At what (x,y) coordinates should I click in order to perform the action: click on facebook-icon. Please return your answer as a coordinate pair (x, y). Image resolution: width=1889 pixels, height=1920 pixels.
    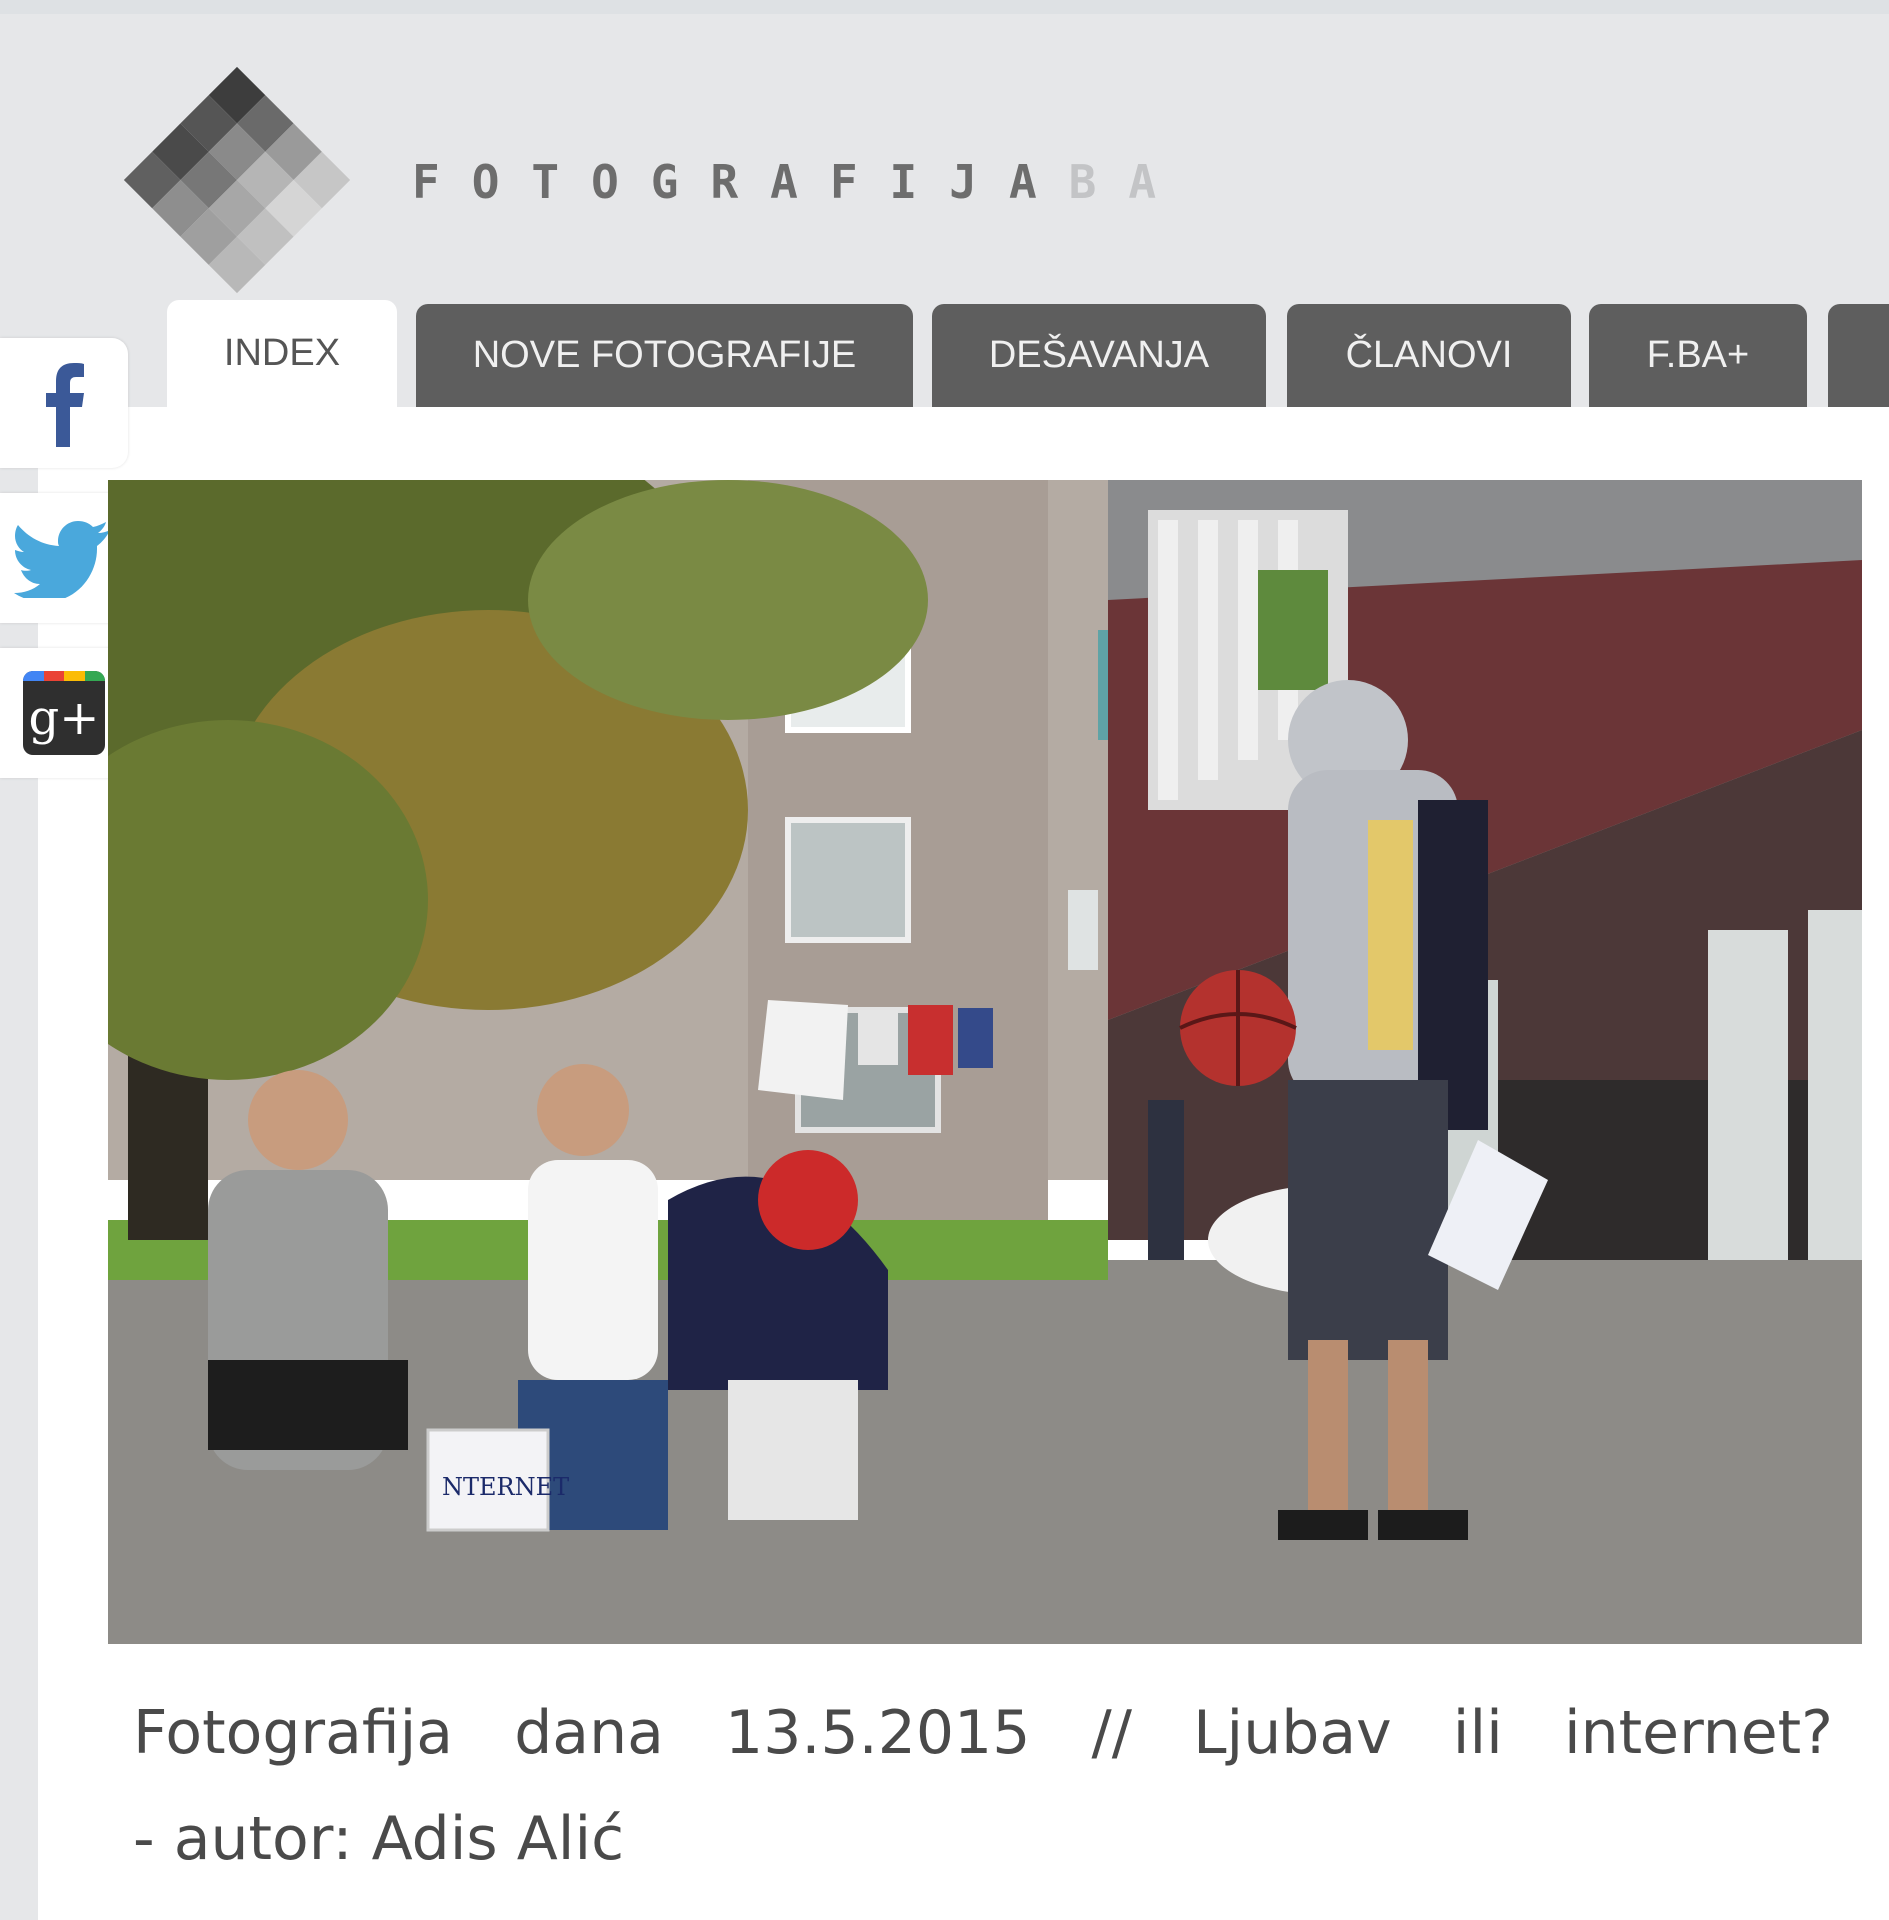
    Looking at the image, I should click on (65, 405).